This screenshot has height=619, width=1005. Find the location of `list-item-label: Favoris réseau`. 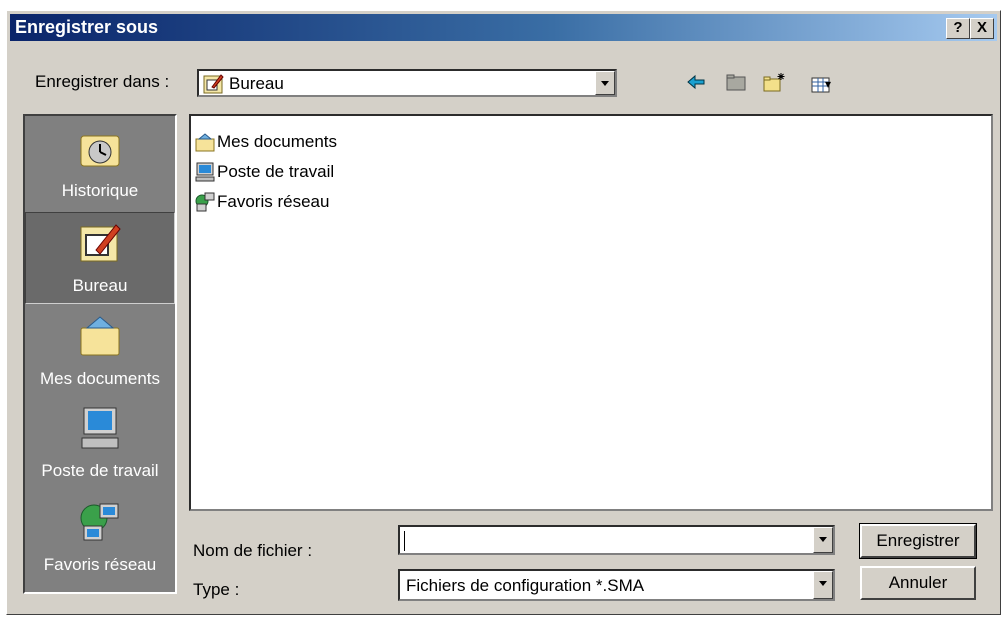

list-item-label: Favoris réseau is located at coordinates (273, 201).